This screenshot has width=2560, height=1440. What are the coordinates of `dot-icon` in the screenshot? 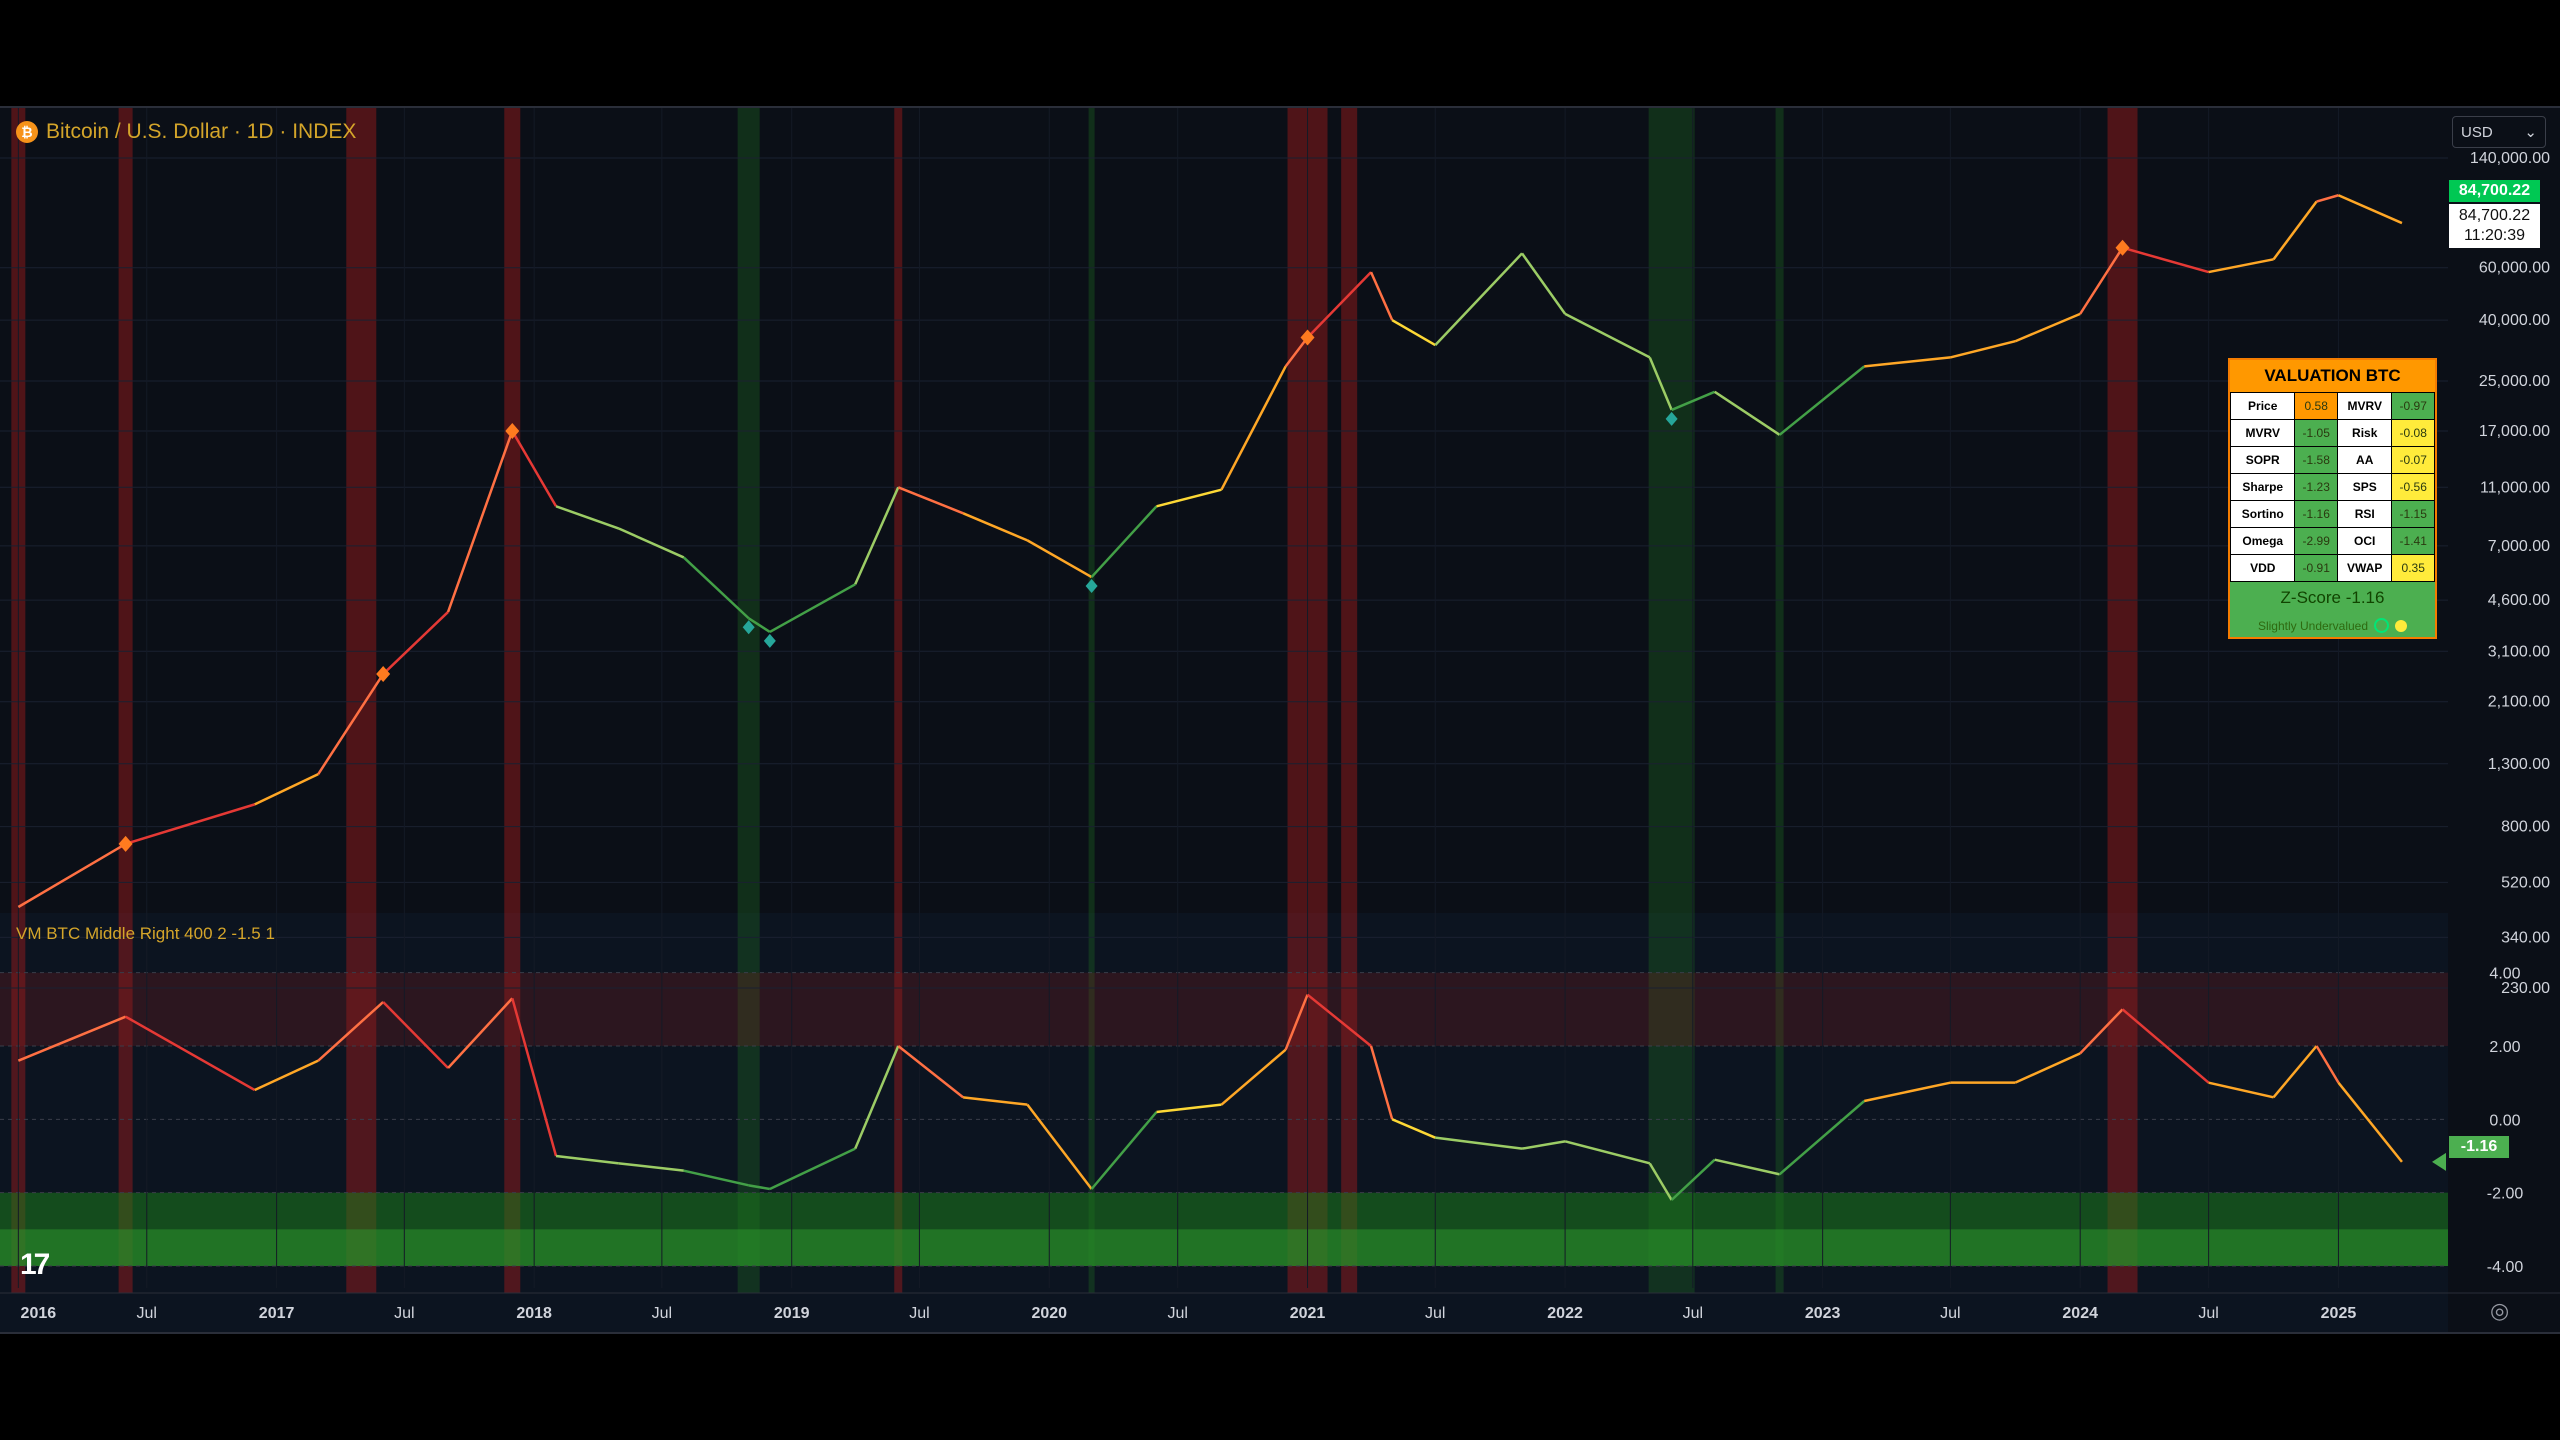 It's located at (2401, 625).